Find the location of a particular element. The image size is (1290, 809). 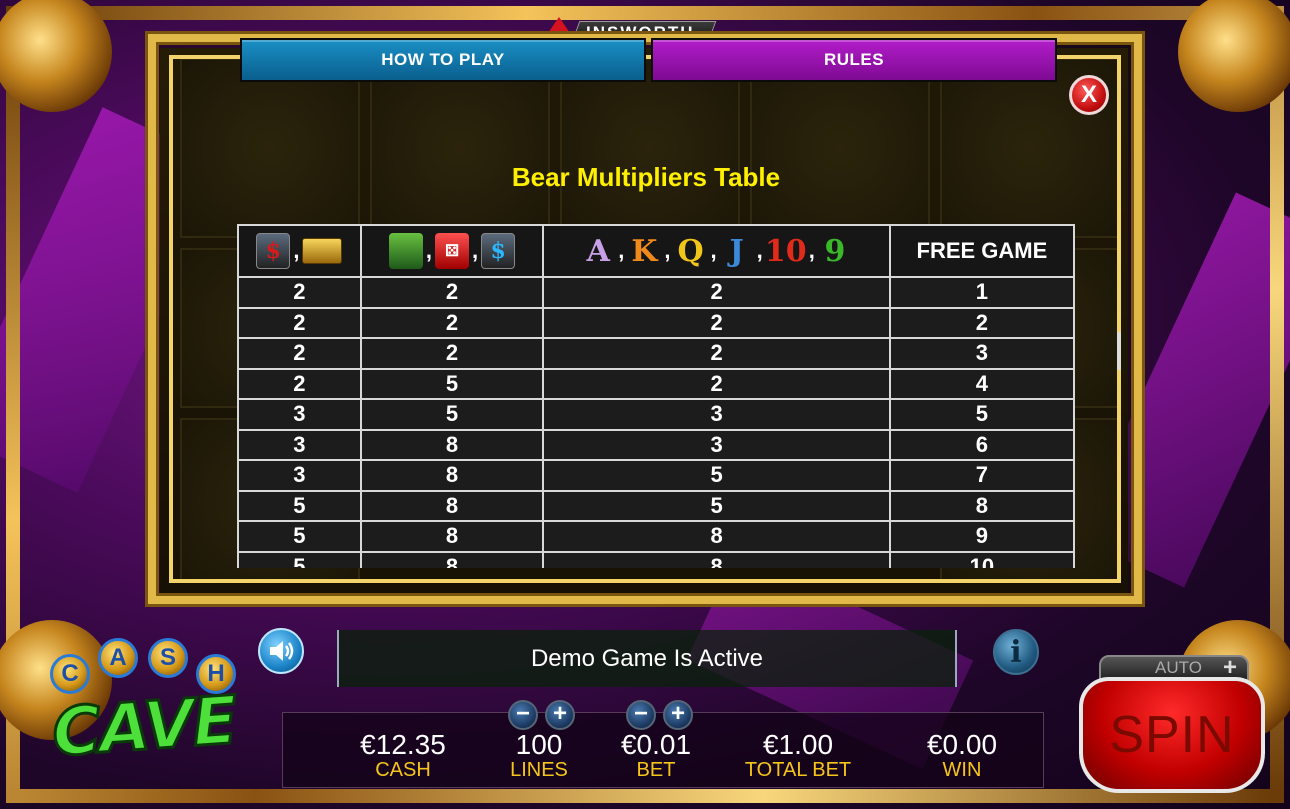

bet-value: €0.01 is located at coordinates (656, 744).